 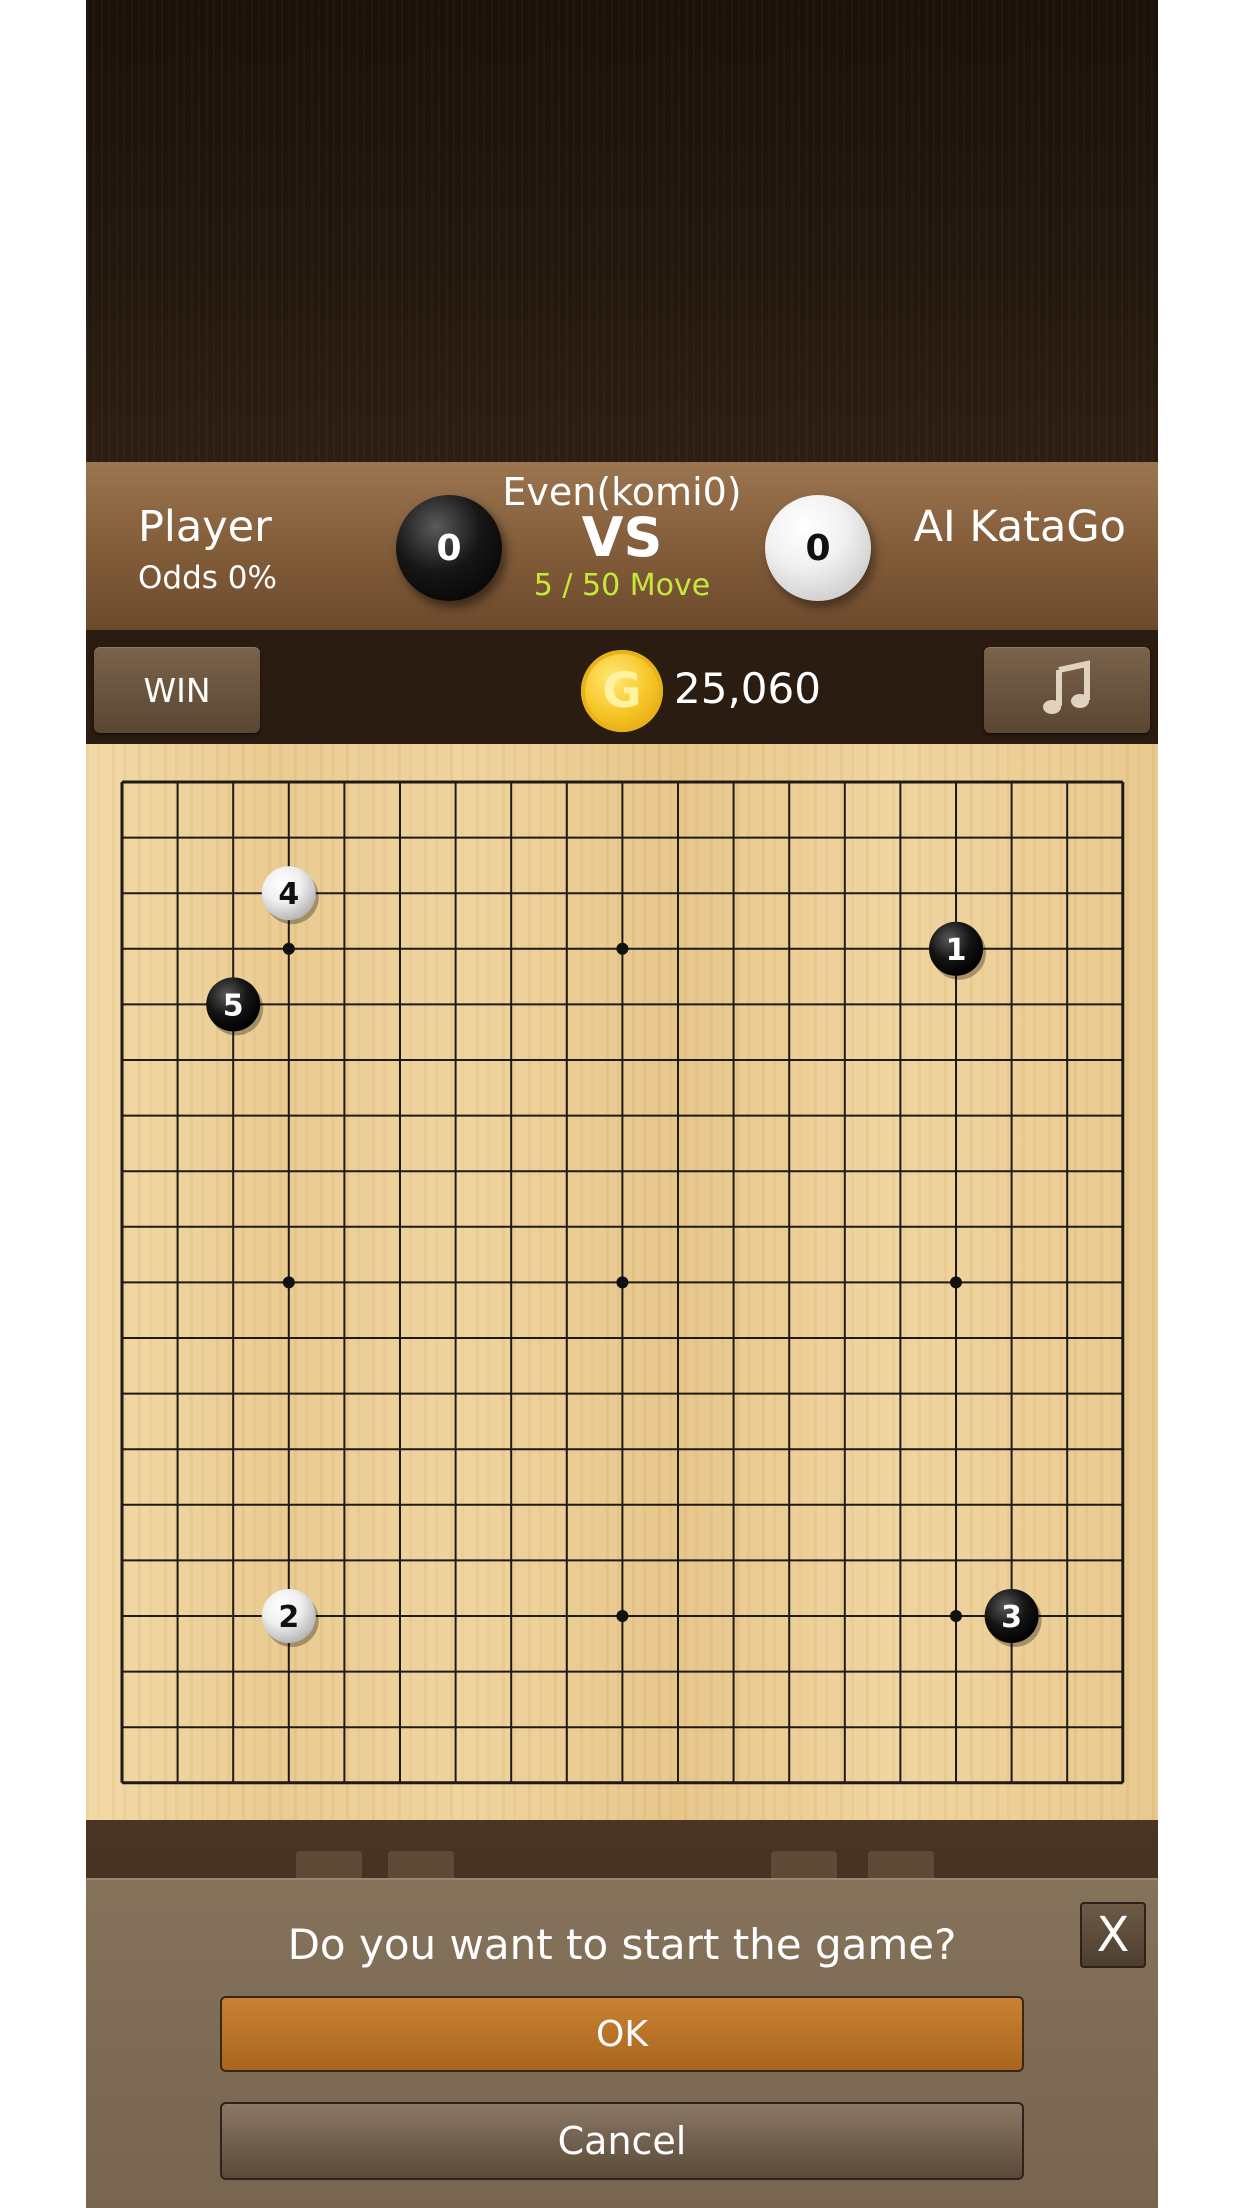 What do you see at coordinates (1066, 687) in the screenshot?
I see `music-note-icon` at bounding box center [1066, 687].